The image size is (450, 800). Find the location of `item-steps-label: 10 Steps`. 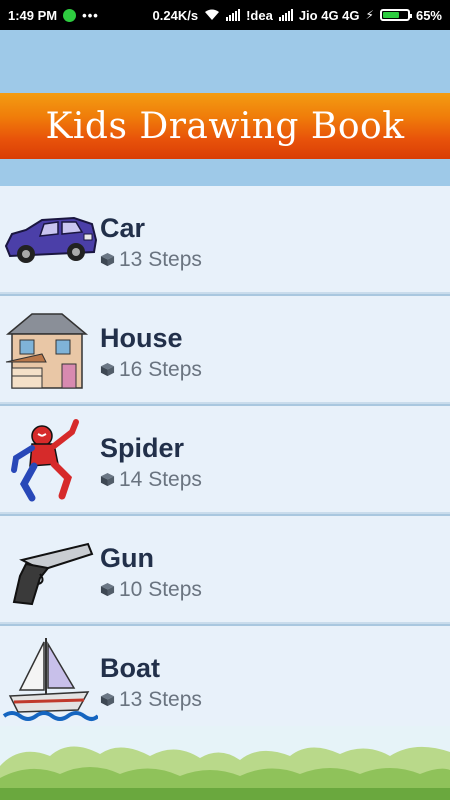

item-steps-label: 10 Steps is located at coordinates (160, 589).